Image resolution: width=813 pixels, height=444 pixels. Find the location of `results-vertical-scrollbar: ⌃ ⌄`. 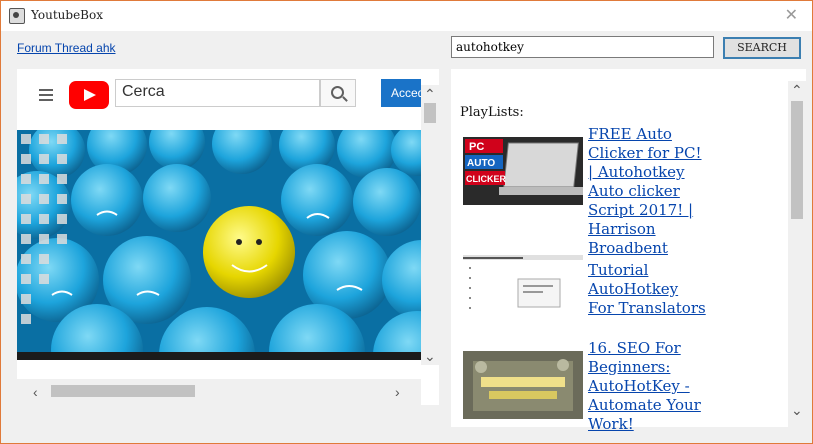

results-vertical-scrollbar: ⌃ ⌄ is located at coordinates (797, 254).